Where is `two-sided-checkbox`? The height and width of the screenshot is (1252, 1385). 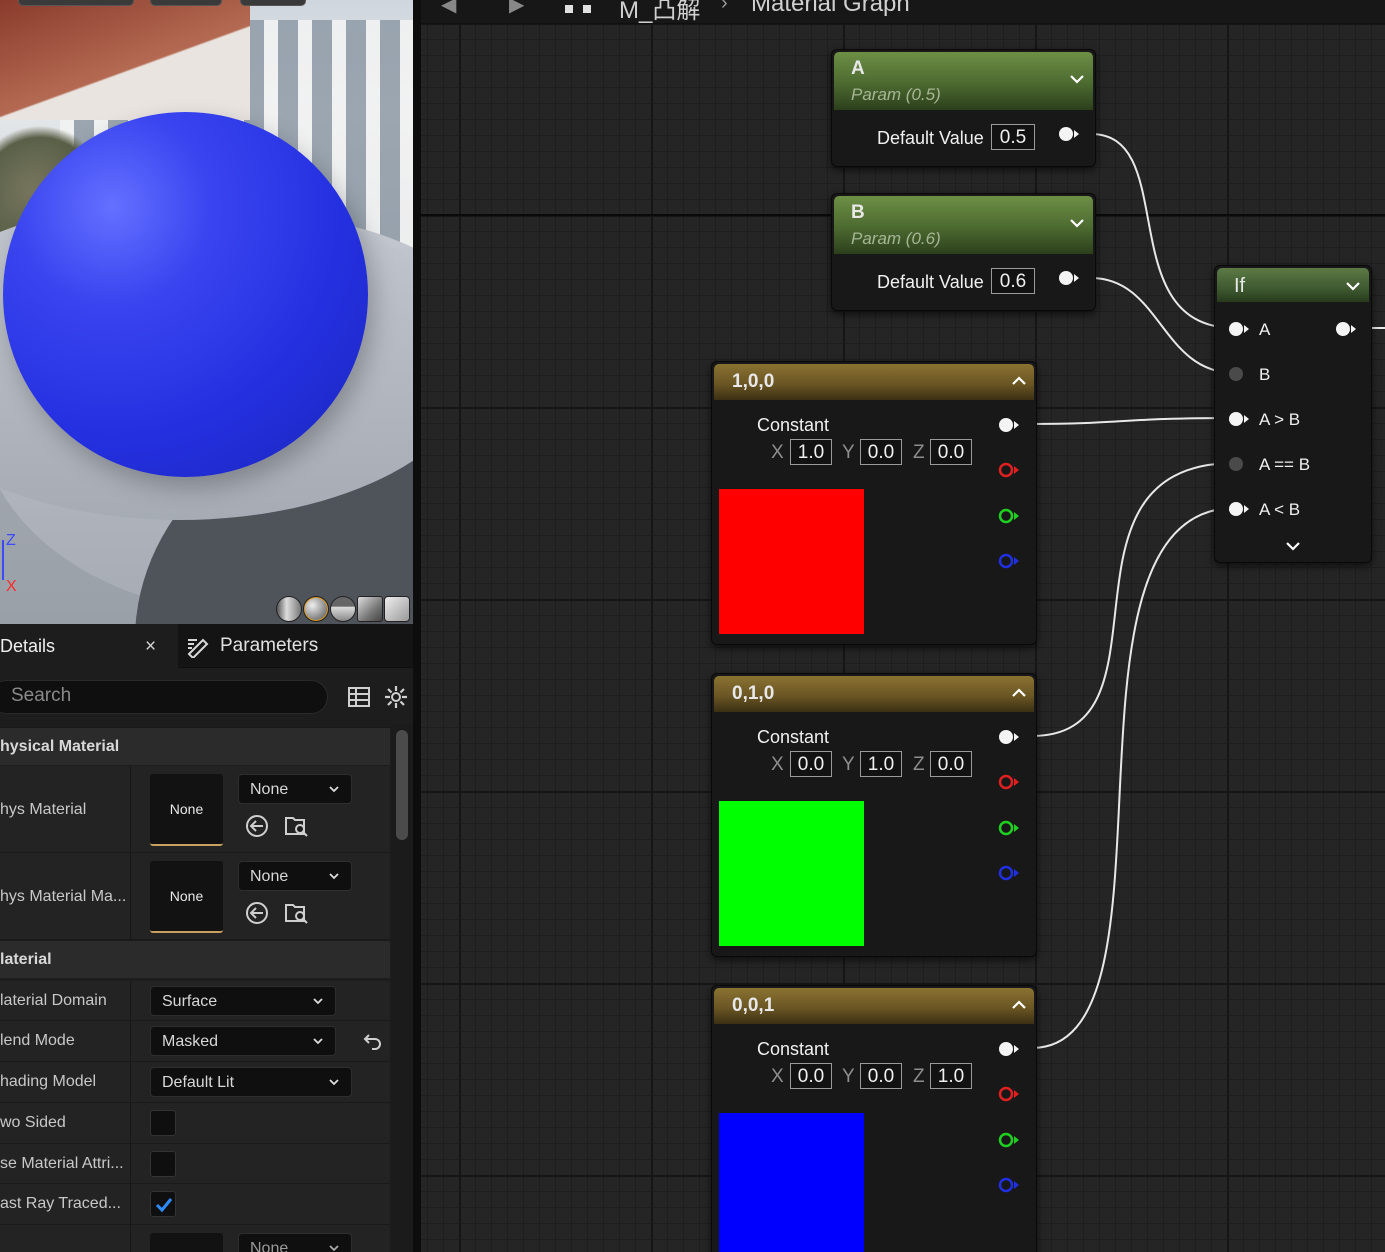
two-sided-checkbox is located at coordinates (163, 1123).